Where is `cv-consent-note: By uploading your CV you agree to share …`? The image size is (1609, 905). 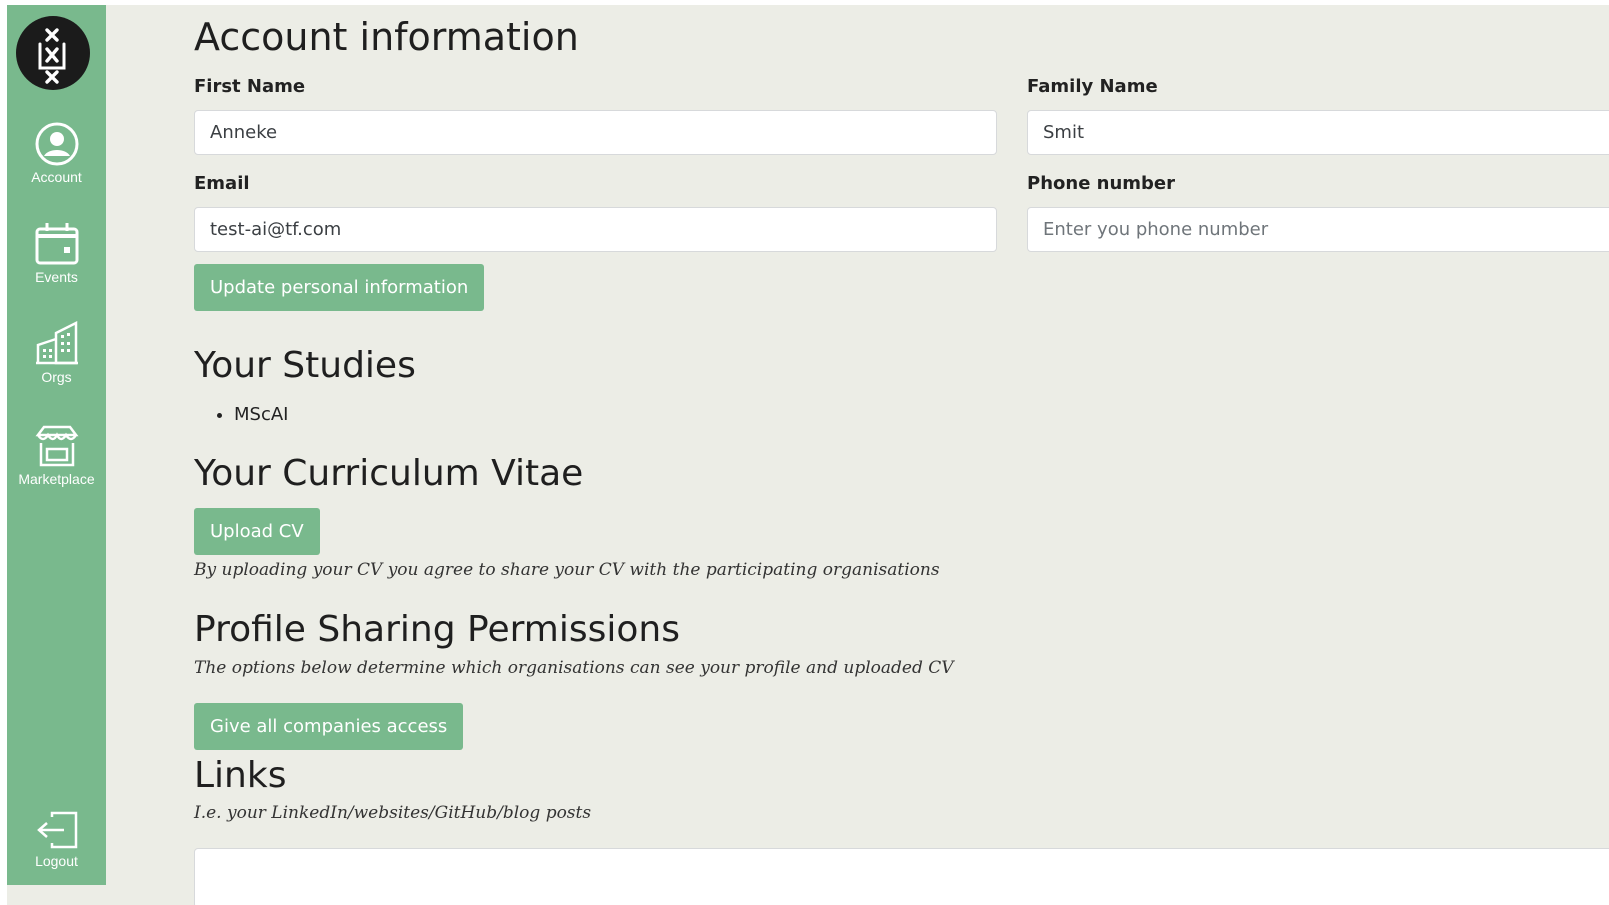
cv-consent-note: By uploading your CV you agree to share … is located at coordinates (567, 570).